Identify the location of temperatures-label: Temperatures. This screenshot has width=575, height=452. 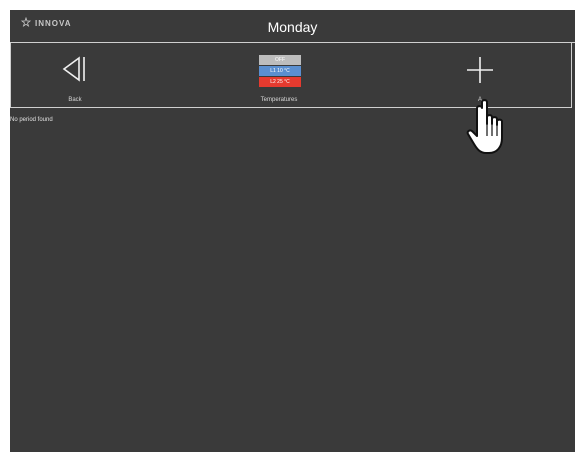
(279, 100).